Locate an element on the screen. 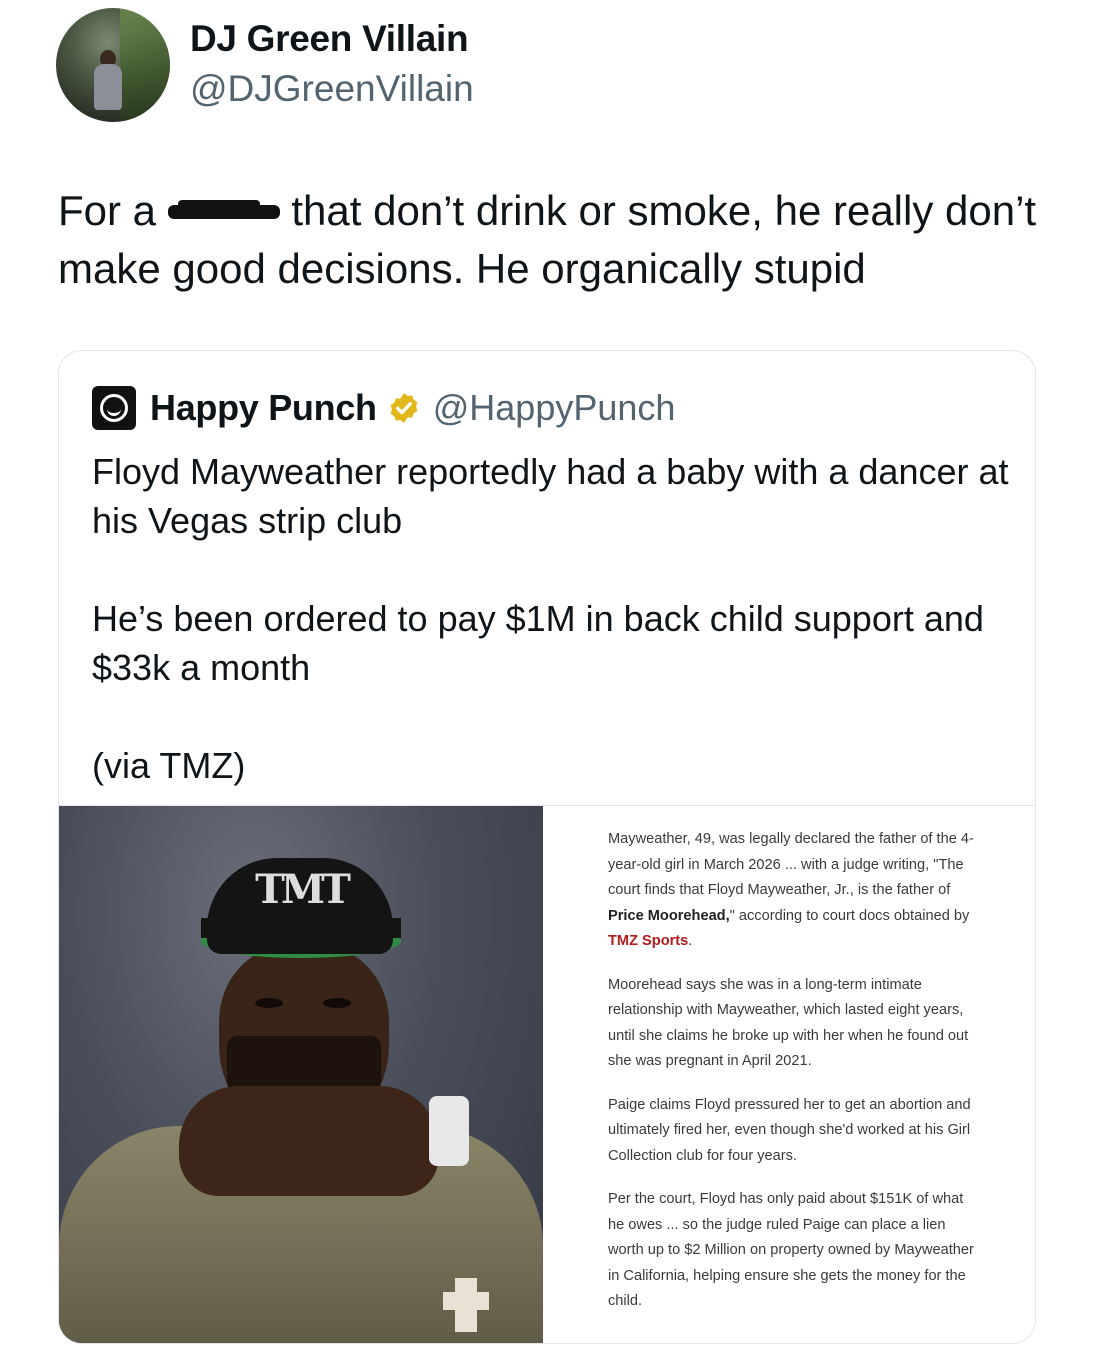 This screenshot has width=1094, height=1368. tmz-sports-link: TMZ Sports is located at coordinates (648, 941).